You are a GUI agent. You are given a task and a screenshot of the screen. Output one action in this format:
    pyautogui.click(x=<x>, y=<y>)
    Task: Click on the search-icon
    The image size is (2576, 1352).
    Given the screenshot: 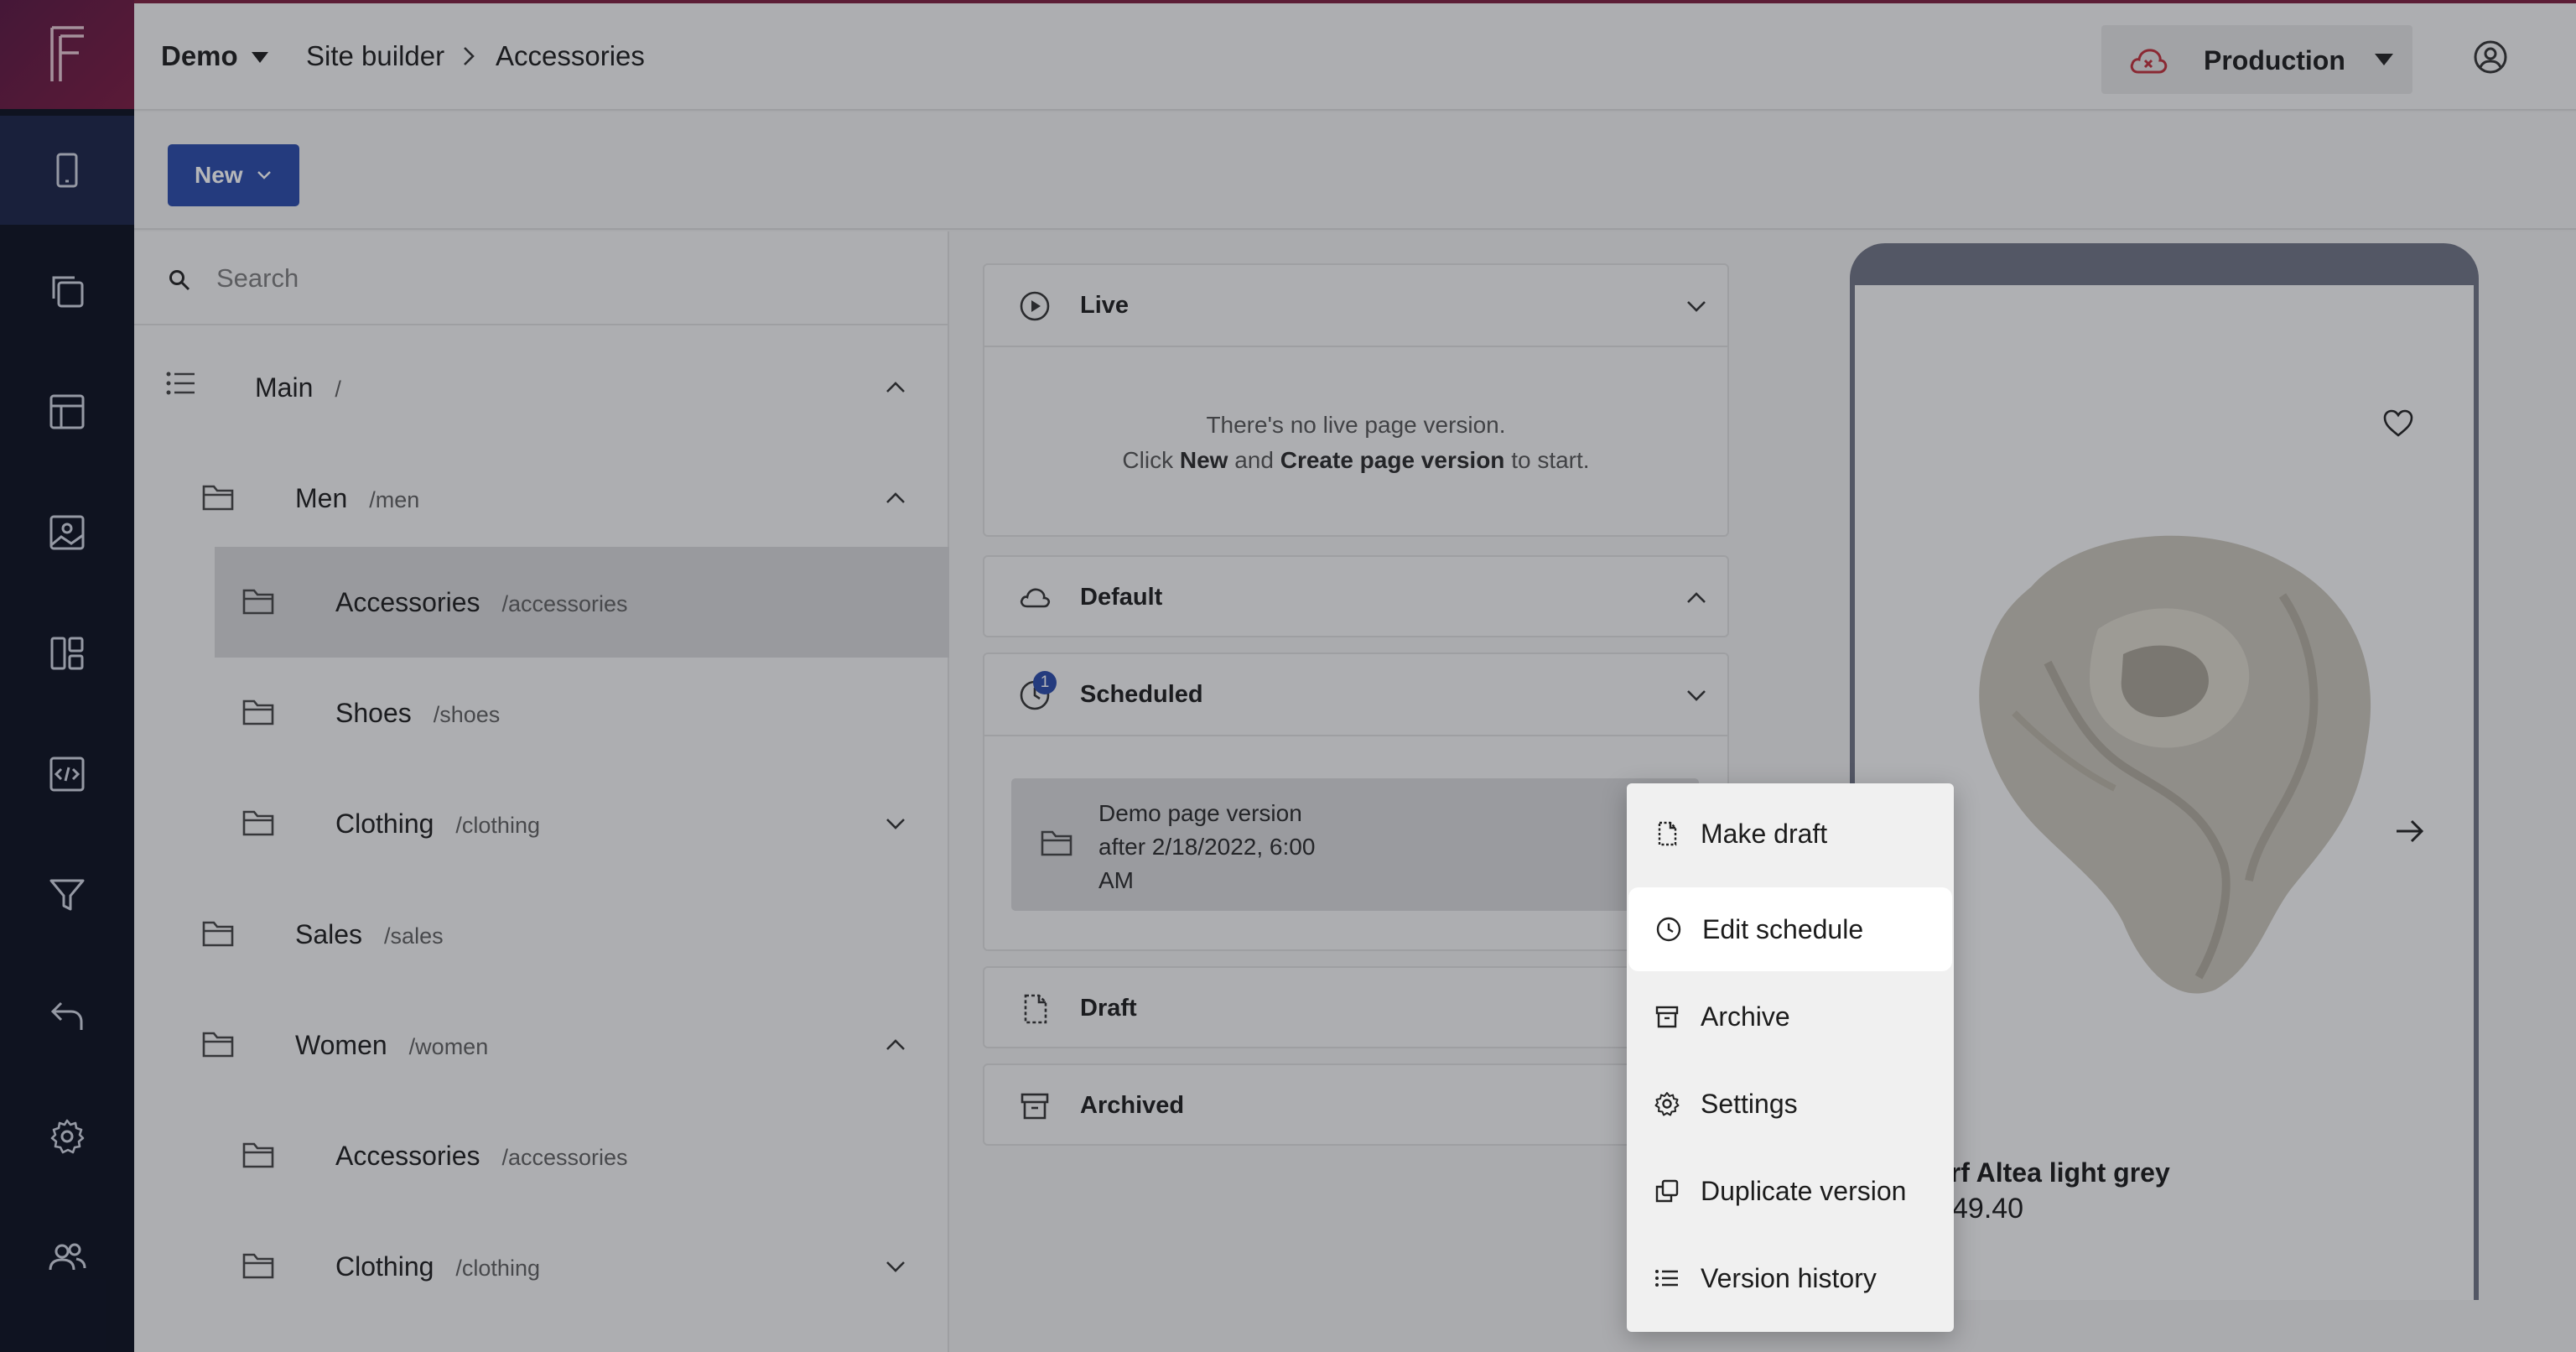 What is the action you would take?
    pyautogui.click(x=179, y=280)
    